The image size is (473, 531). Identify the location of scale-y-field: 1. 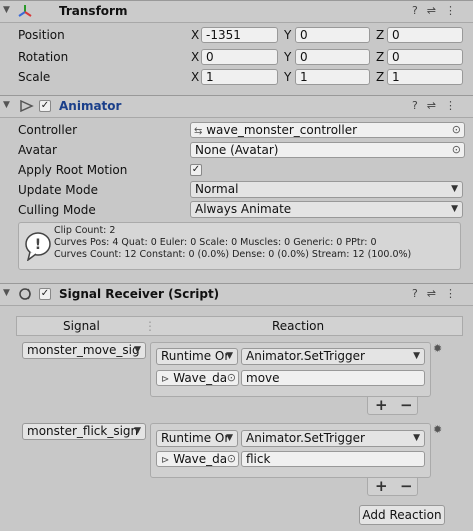
(332, 77).